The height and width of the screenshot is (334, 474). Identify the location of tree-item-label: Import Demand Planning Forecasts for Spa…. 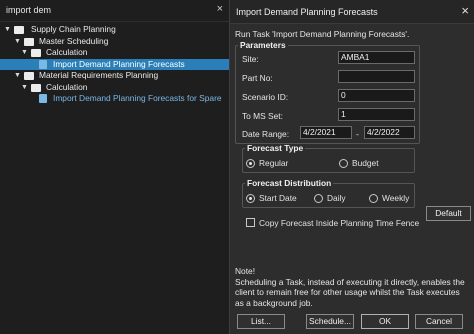
(137, 98).